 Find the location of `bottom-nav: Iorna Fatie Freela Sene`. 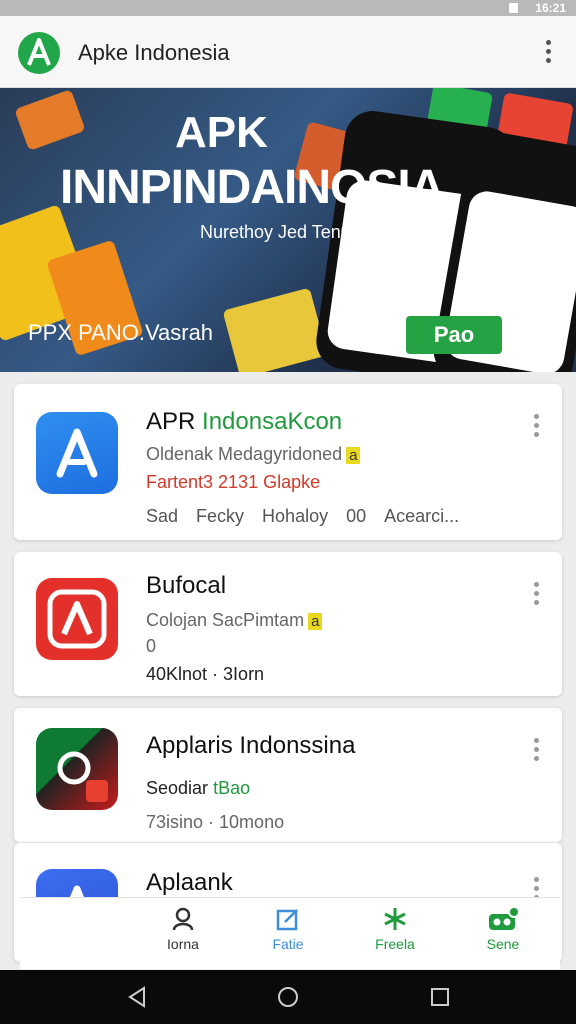

bottom-nav: Iorna Fatie Freela Sene is located at coordinates (290, 933).